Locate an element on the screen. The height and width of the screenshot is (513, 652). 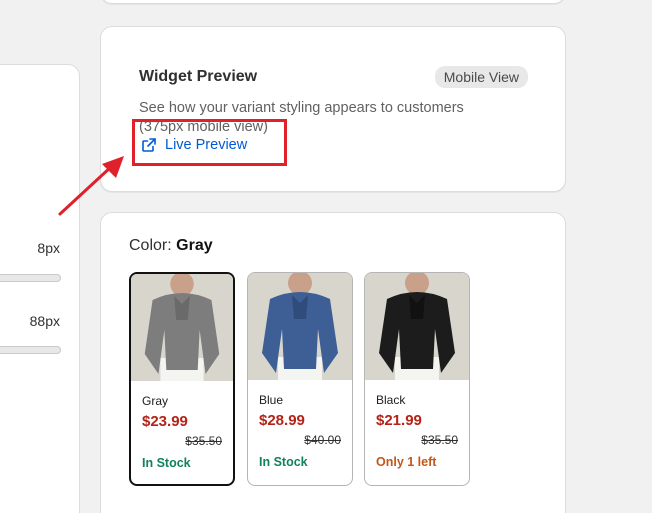
variant-option-gray: Gray $23.99 $35.50 In Stock is located at coordinates (182, 379).